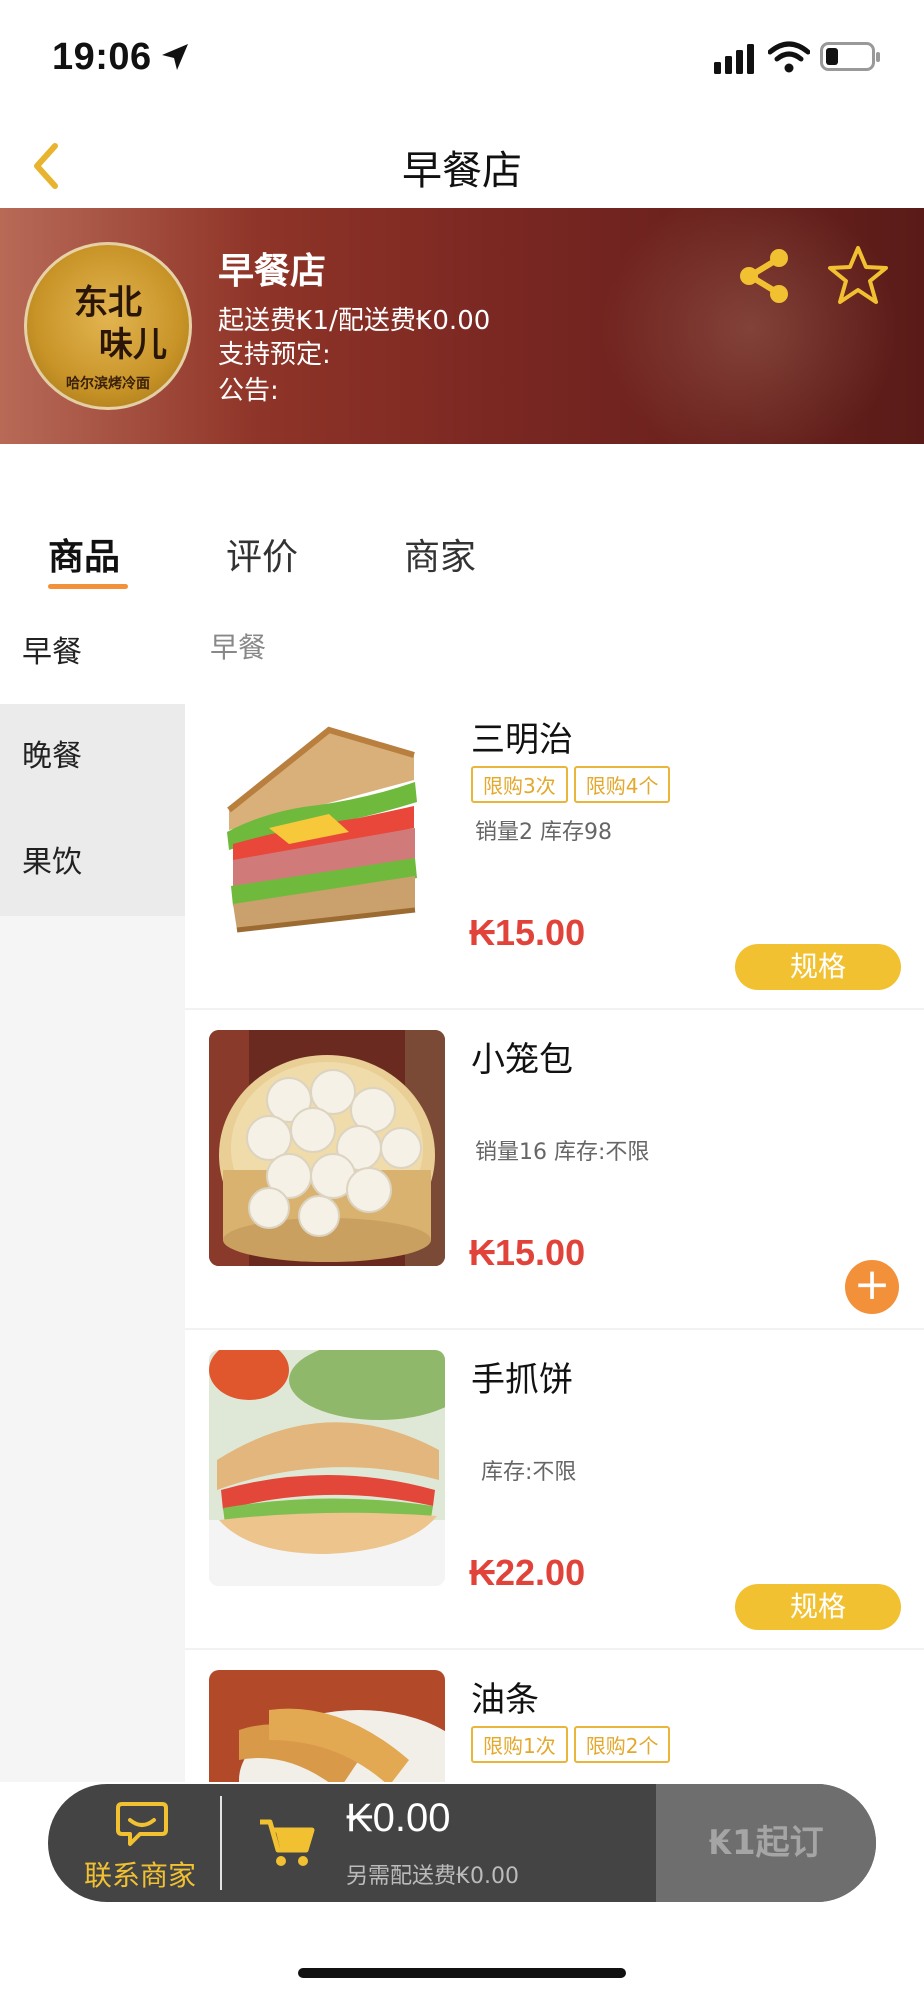 This screenshot has height=2000, width=924. I want to click on page-title: 早餐店, so click(462, 171).